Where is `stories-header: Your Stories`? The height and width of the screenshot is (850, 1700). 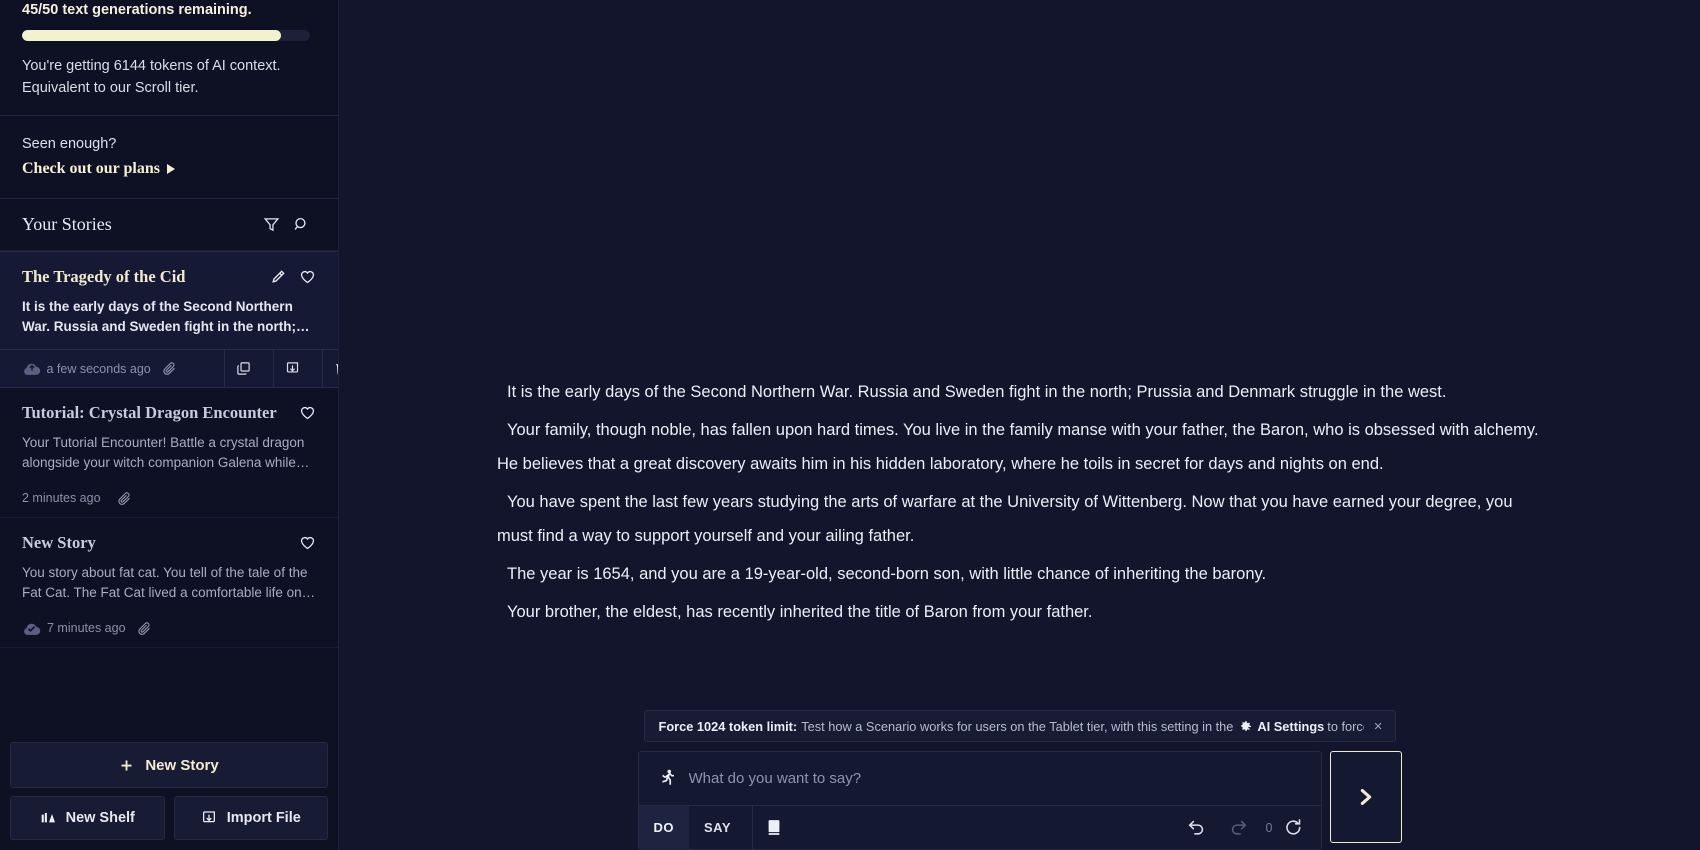
stories-header: Your Stories is located at coordinates (169, 225).